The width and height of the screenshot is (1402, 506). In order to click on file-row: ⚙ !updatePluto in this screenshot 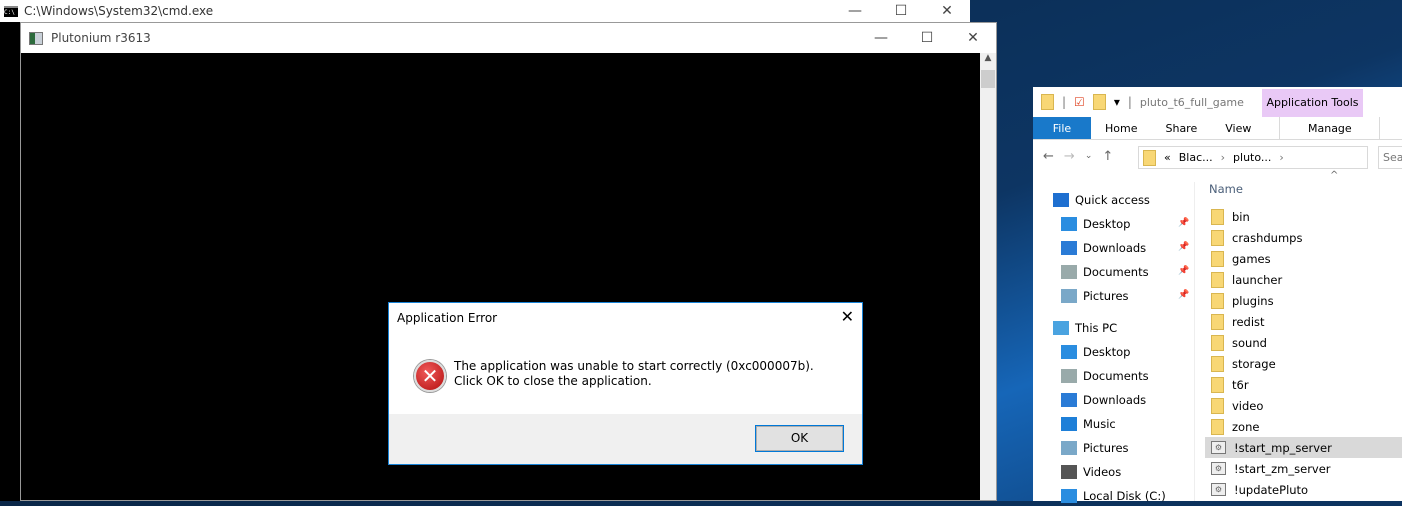, I will do `click(1303, 489)`.